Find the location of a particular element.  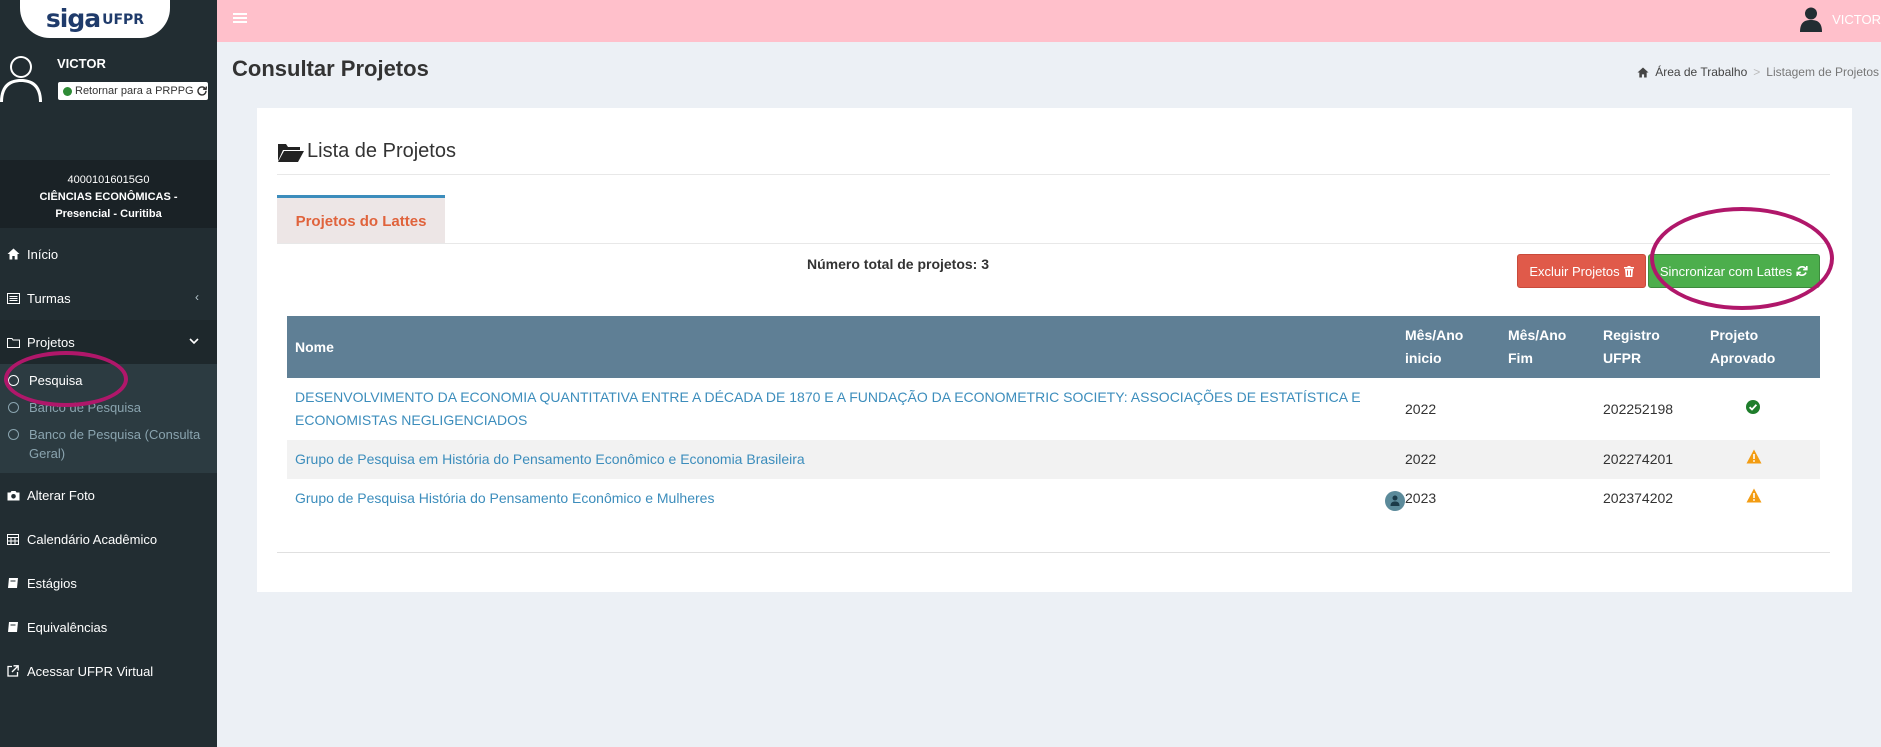

folder-open-icon is located at coordinates (291, 152).